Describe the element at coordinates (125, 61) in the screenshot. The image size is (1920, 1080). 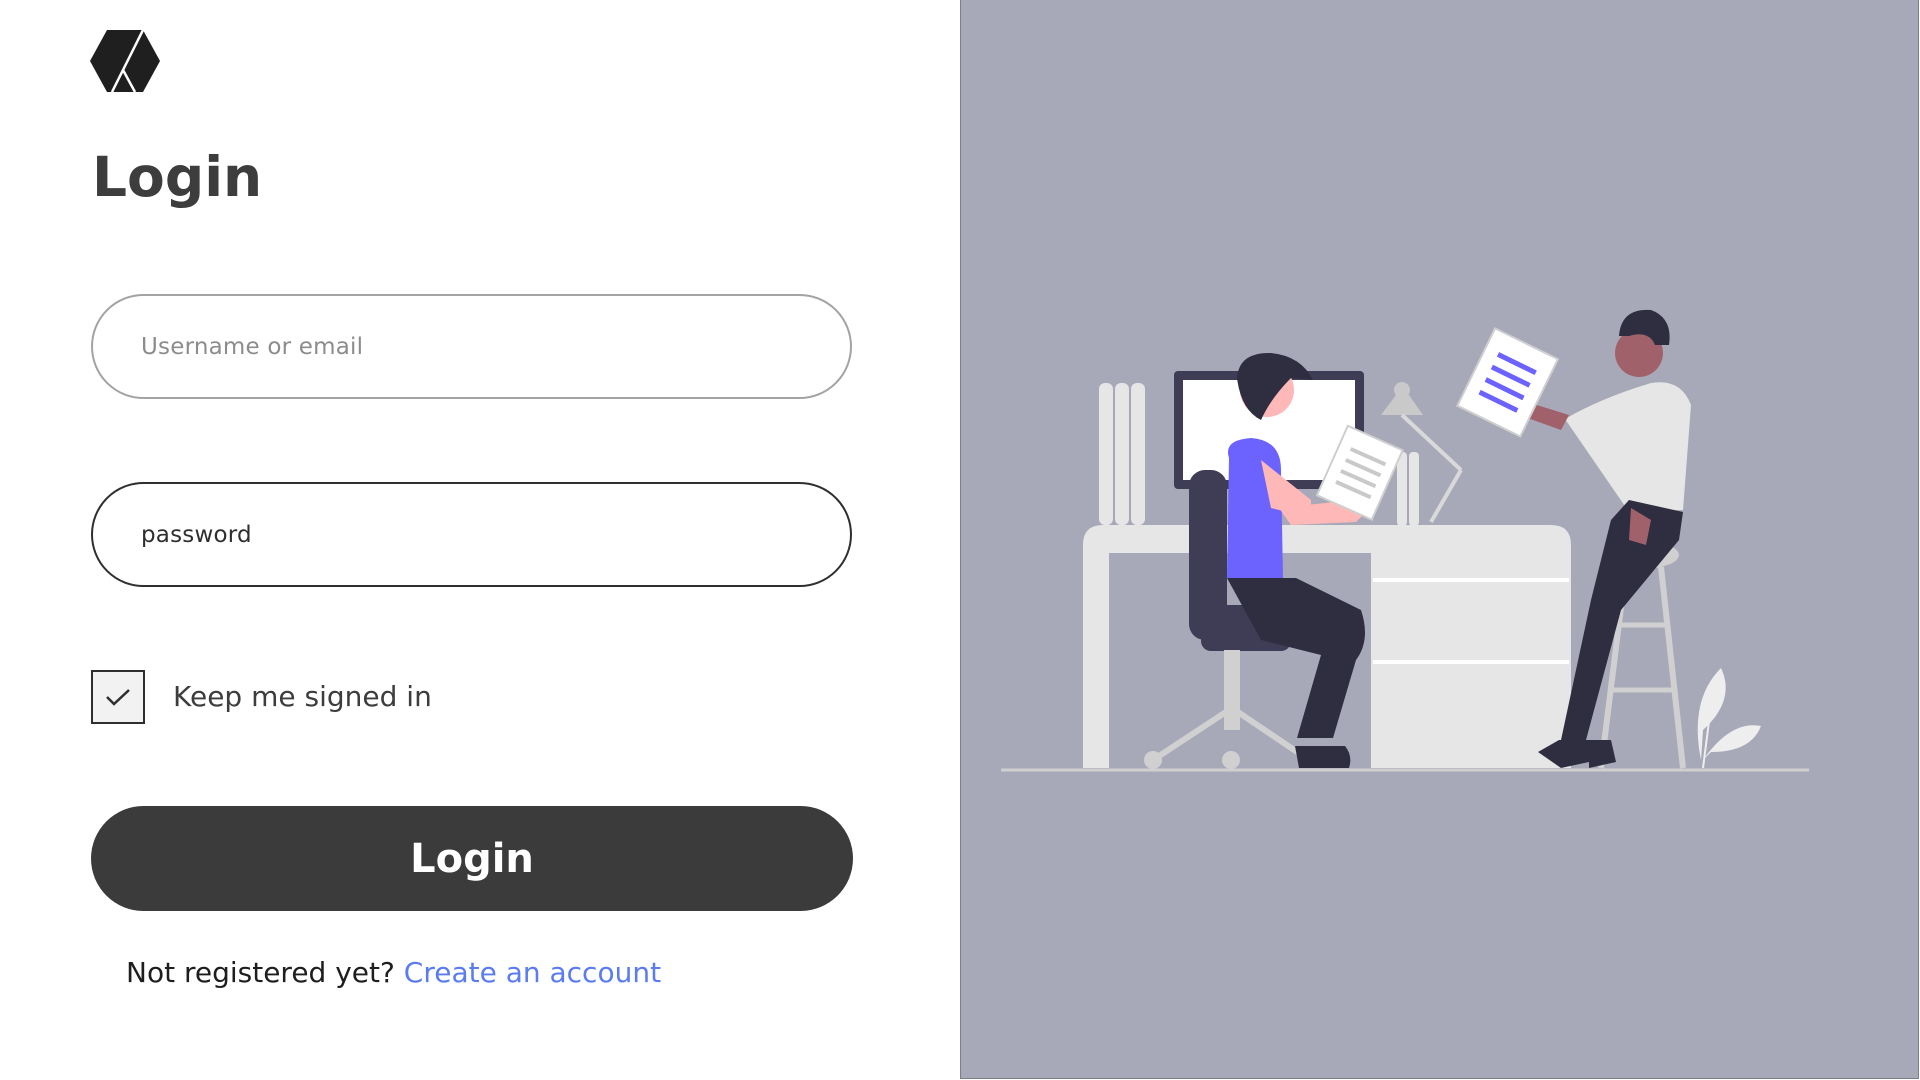
I see `hexagon-logo-icon` at that location.